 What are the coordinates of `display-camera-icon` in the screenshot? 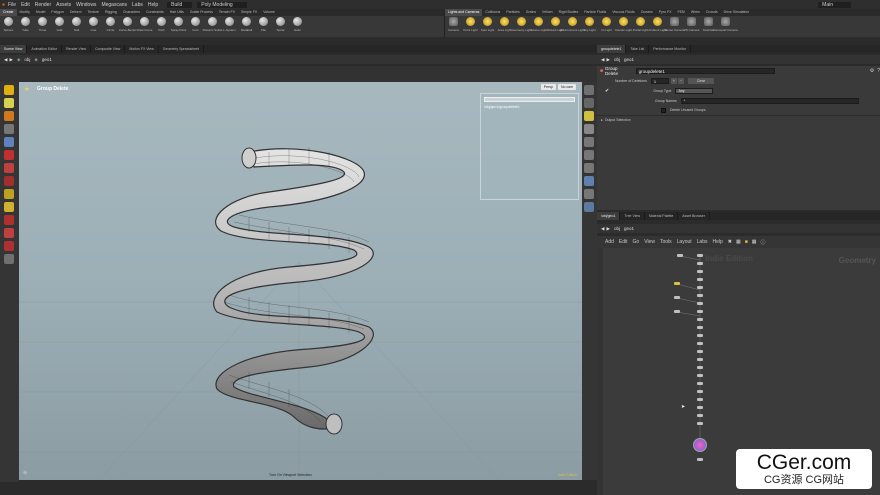 It's located at (589, 207).